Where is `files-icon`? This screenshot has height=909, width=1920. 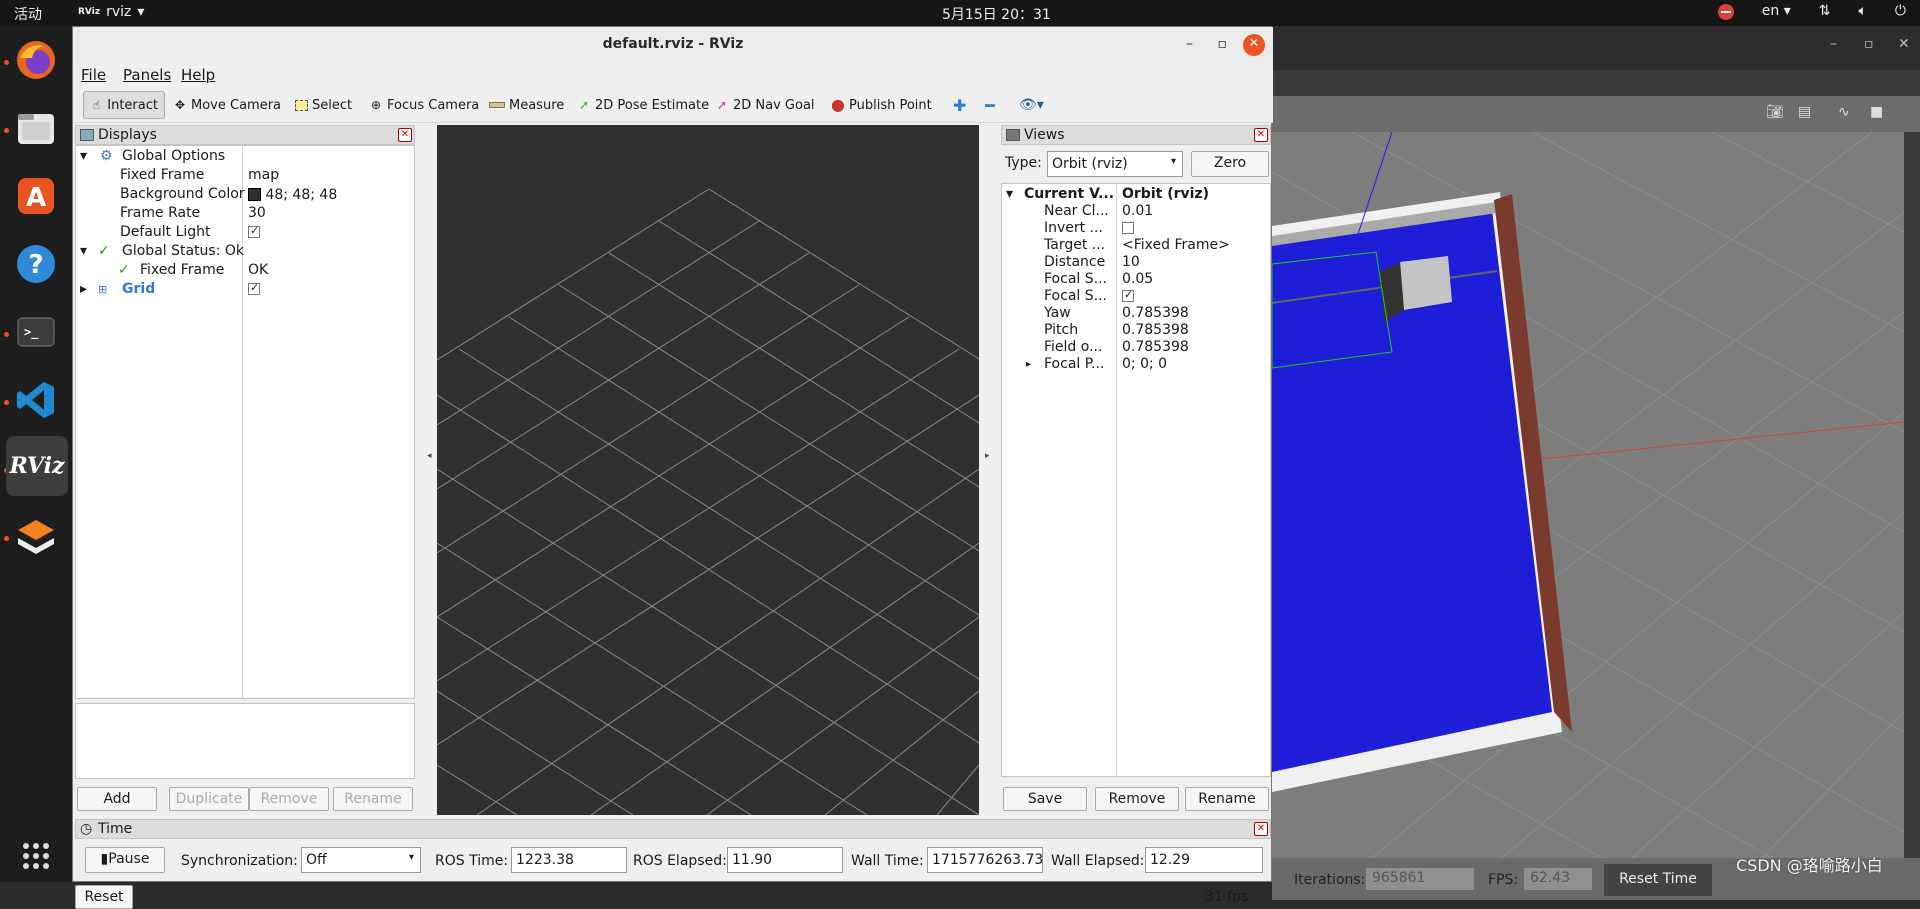 files-icon is located at coordinates (36, 128).